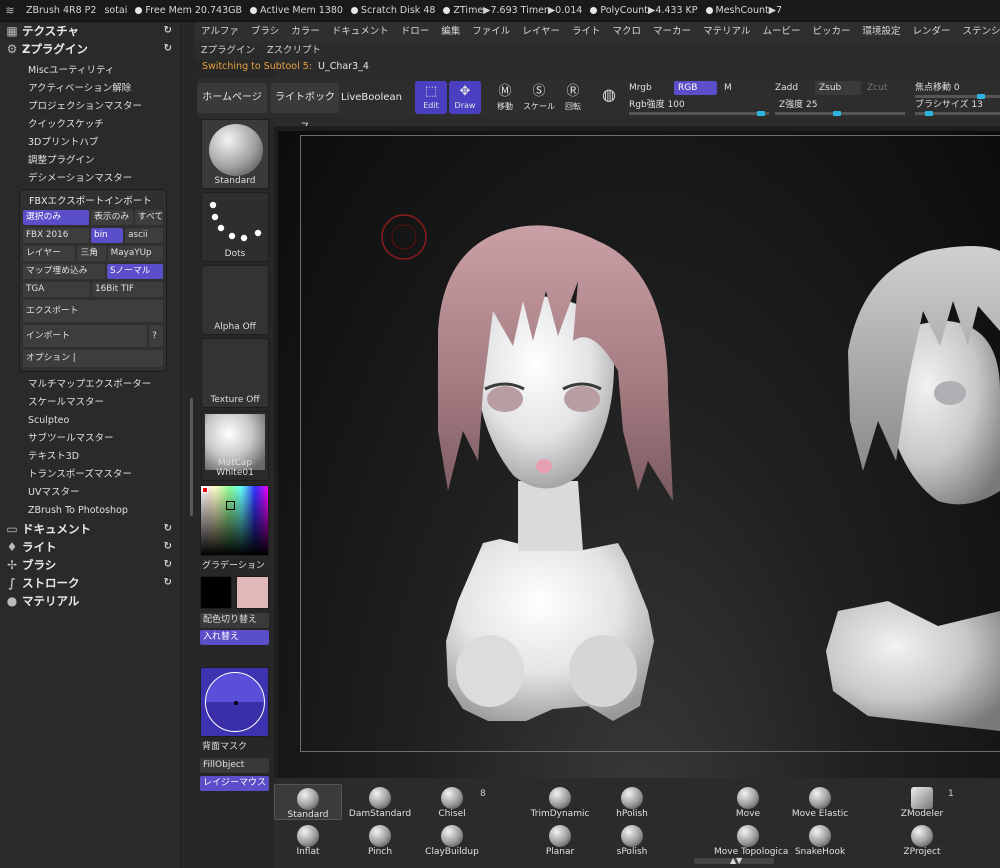 This screenshot has height=868, width=1000. I want to click on palette-material: ● マテリアル, so click(90, 601).